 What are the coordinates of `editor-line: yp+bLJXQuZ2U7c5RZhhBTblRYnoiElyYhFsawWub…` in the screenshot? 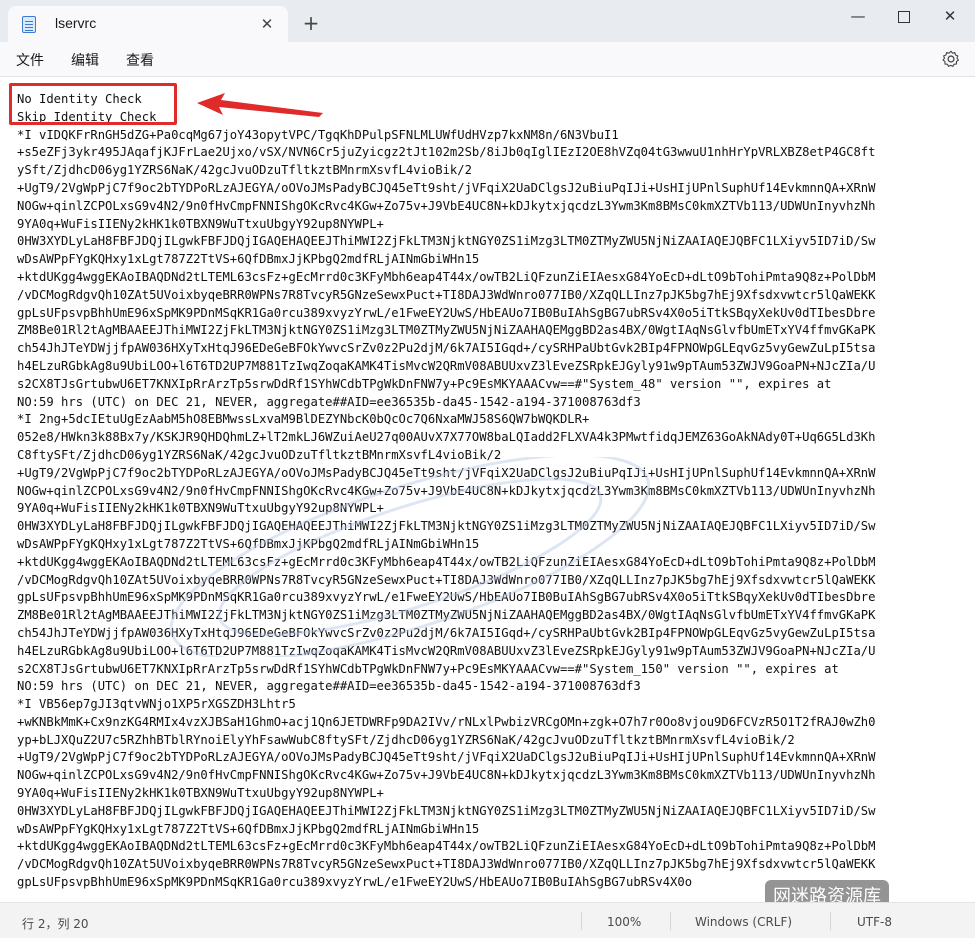 It's located at (487, 741).